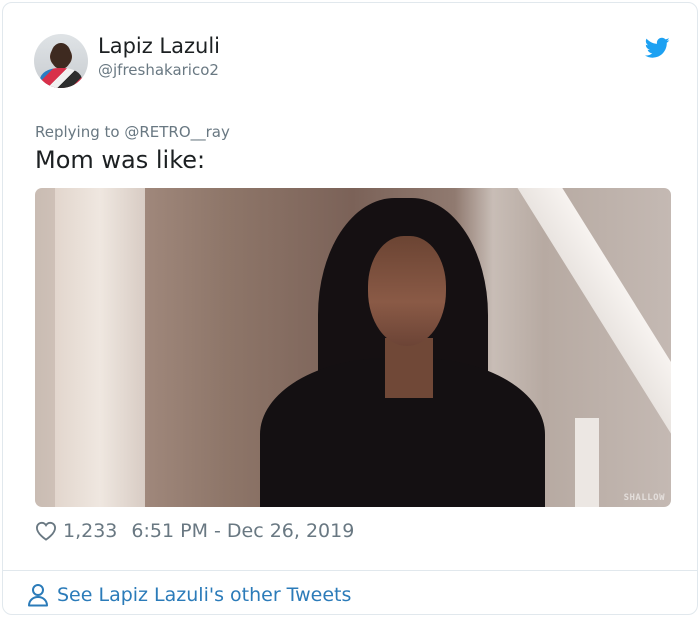 The width and height of the screenshot is (700, 617). I want to click on author-handle: @jfreshakarico2, so click(158, 70).